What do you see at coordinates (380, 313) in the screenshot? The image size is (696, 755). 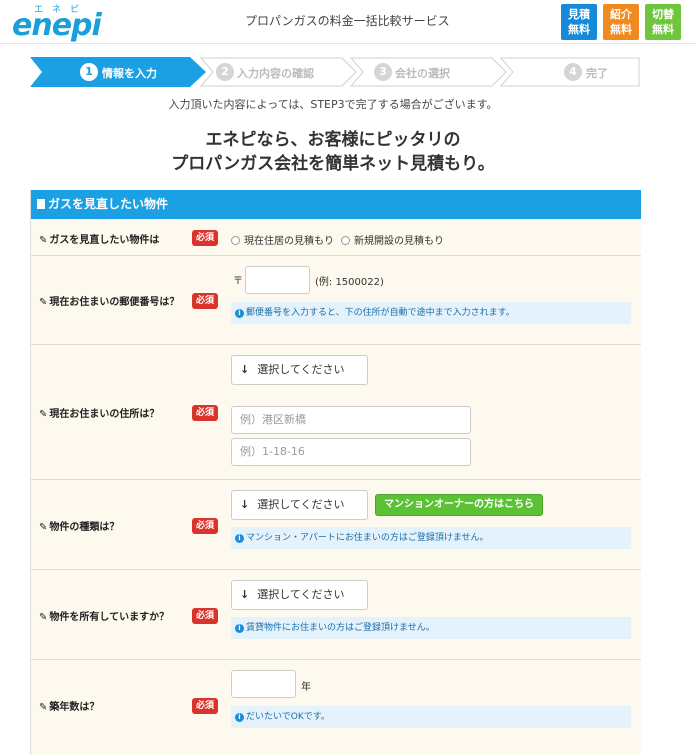 I see `info-text: 郵便番号を入力すると、下の住所が自動で途中まで入力されます。` at bounding box center [380, 313].